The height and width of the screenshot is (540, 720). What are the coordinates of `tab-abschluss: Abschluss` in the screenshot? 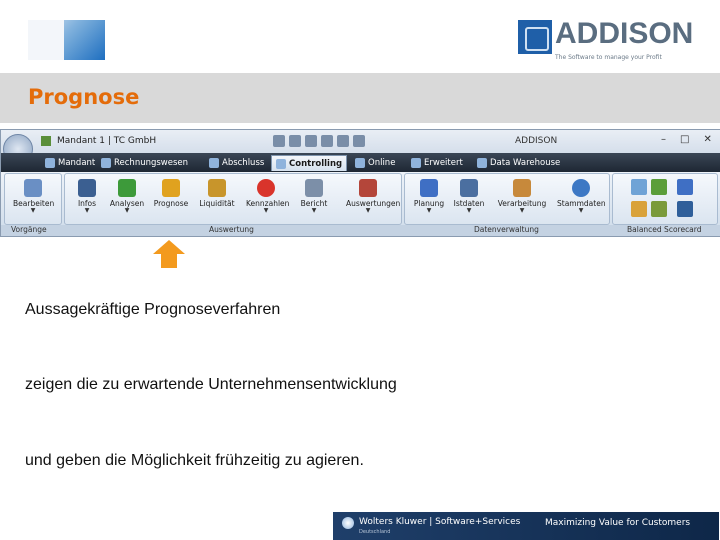 It's located at (236, 163).